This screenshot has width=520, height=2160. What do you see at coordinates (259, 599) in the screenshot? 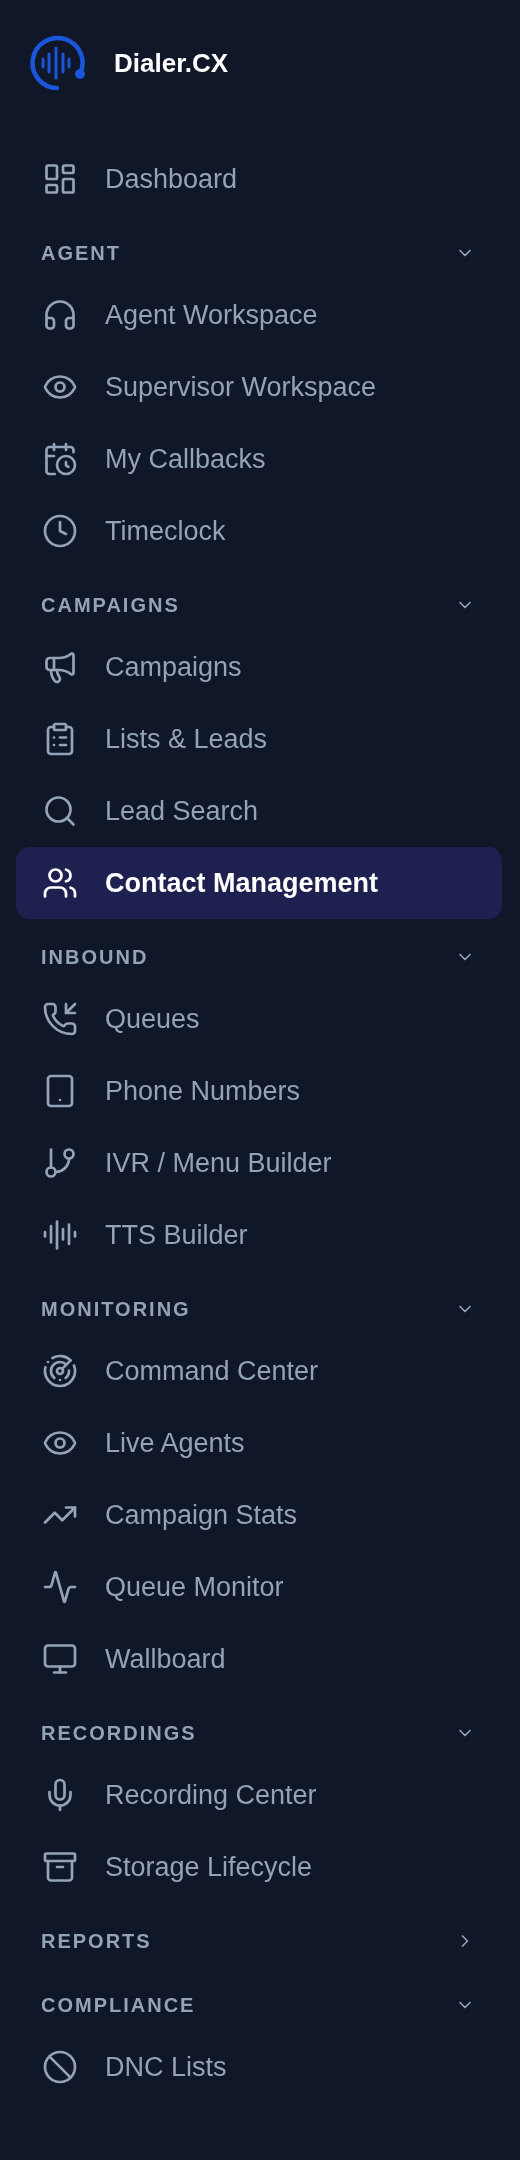
I see `section-header: CAMPAIGNS` at bounding box center [259, 599].